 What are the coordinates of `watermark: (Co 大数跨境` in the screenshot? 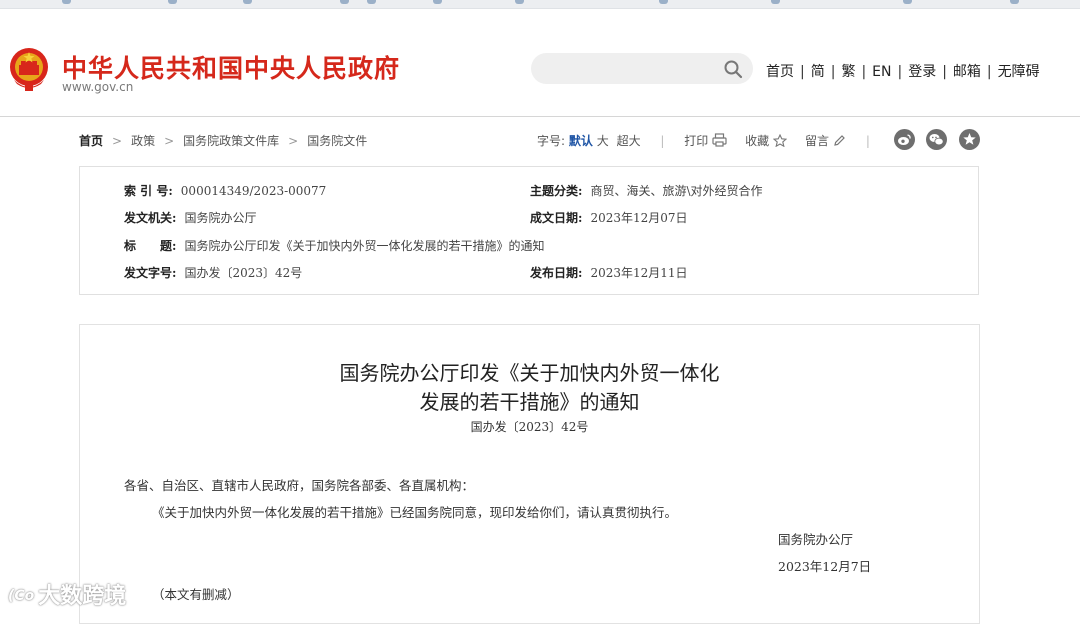 It's located at (67, 594).